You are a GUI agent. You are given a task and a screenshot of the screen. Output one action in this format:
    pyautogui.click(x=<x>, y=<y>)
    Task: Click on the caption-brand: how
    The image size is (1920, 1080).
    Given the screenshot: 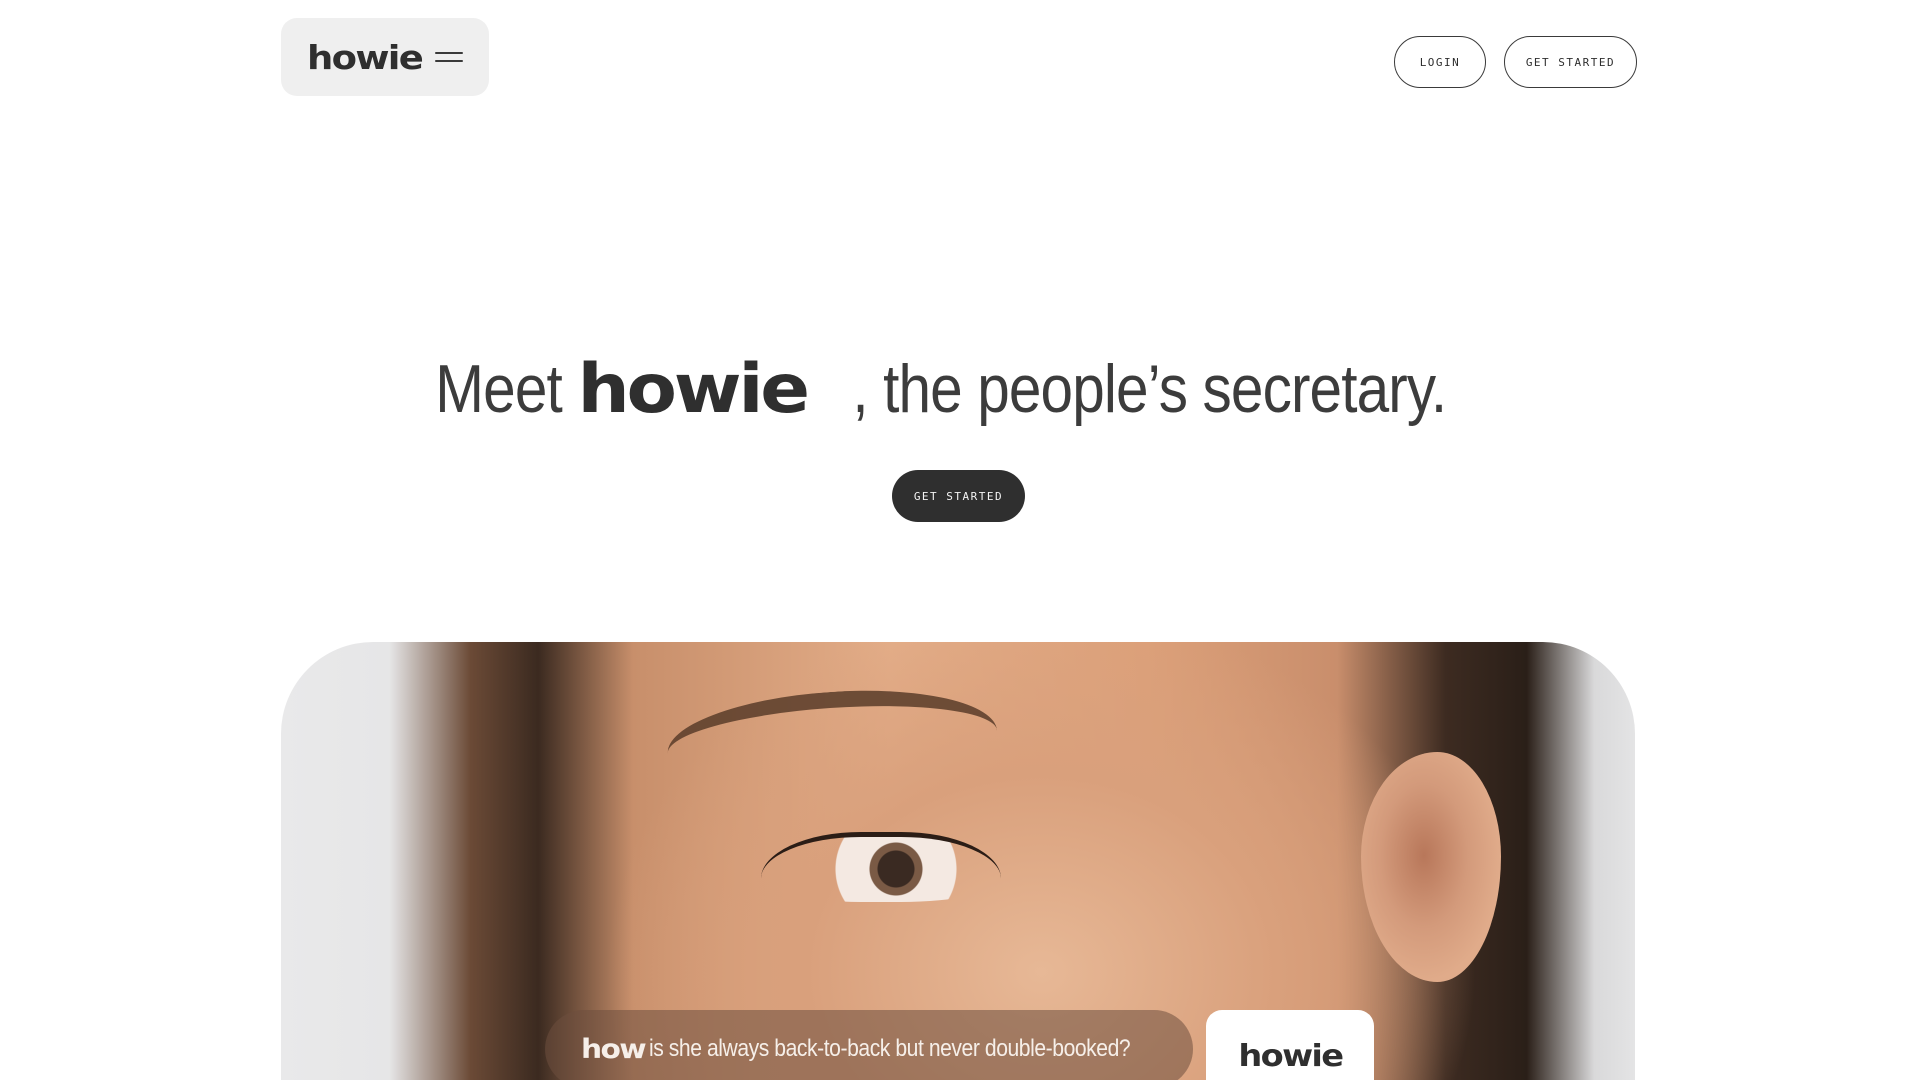 What is the action you would take?
    pyautogui.click(x=614, y=1049)
    